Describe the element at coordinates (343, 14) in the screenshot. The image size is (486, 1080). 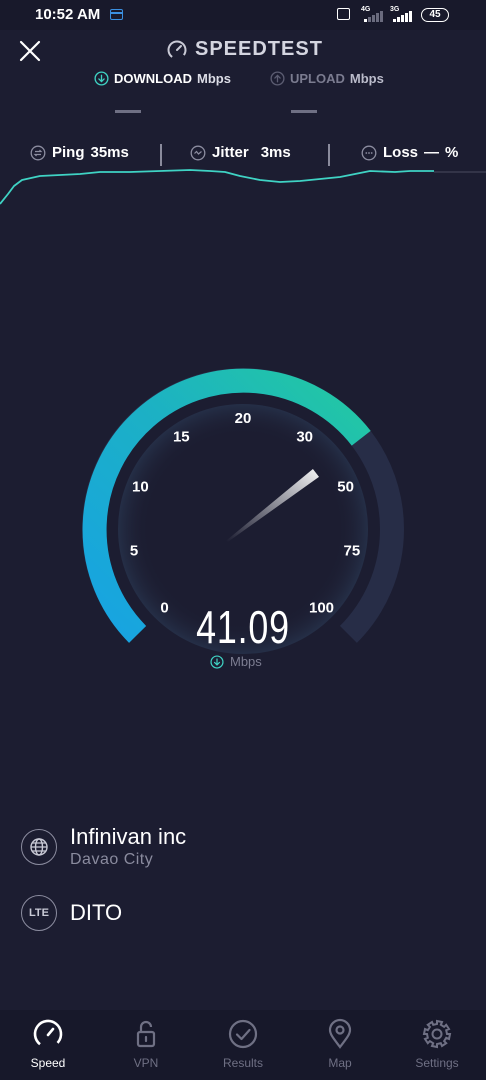
I see `volte-icon` at that location.